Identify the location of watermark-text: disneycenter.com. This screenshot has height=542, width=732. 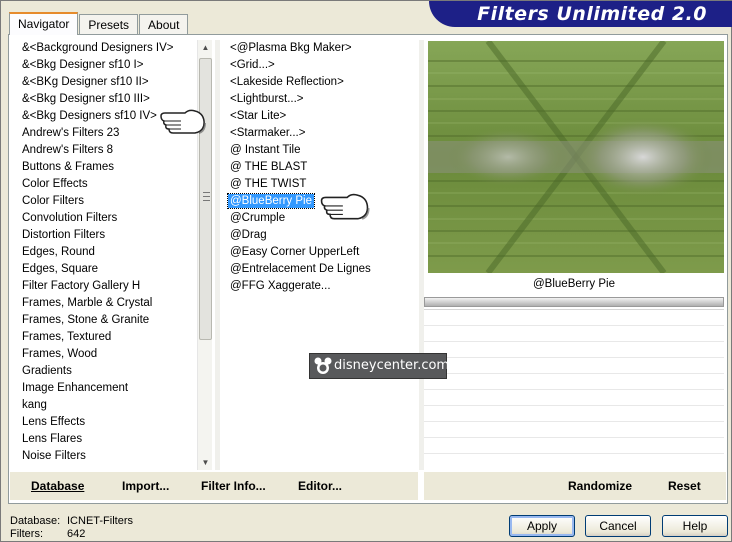
(392, 365).